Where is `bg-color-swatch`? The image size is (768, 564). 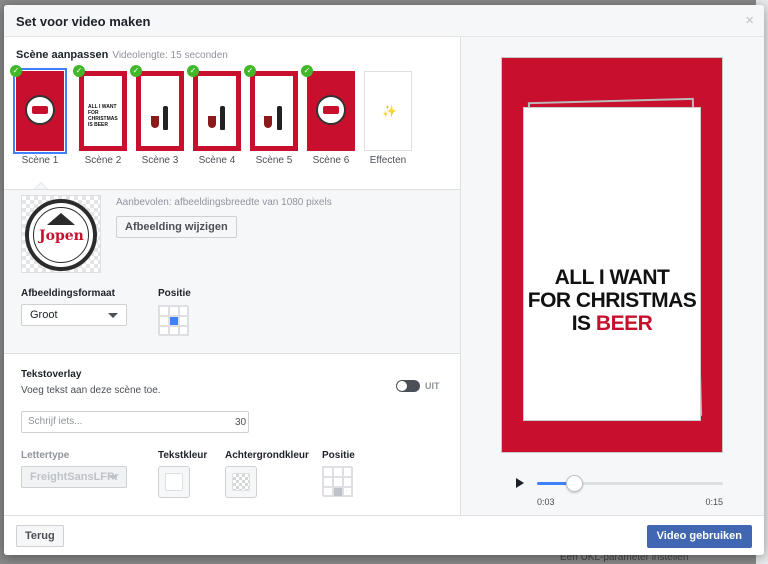
bg-color-swatch is located at coordinates (241, 482).